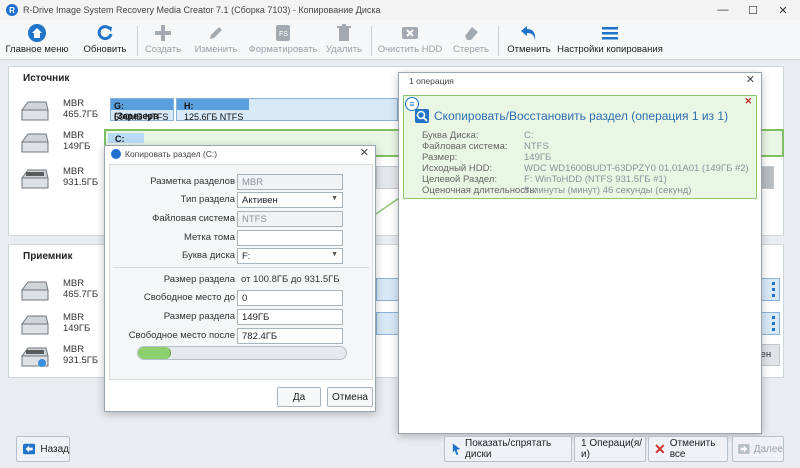 The image size is (800, 468). What do you see at coordinates (290, 256) in the screenshot?
I see `letter-select: F: ▼` at bounding box center [290, 256].